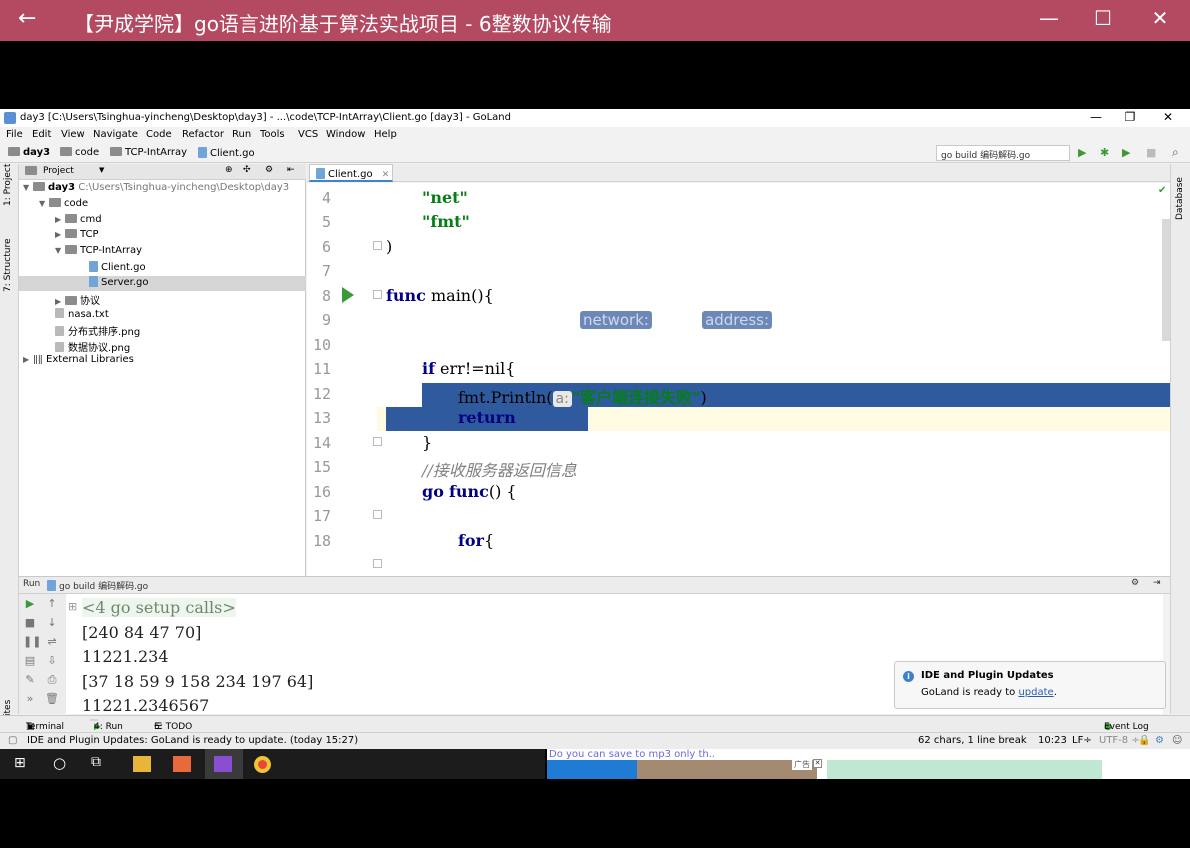  I want to click on expand-icon: ⊞, so click(72, 606).